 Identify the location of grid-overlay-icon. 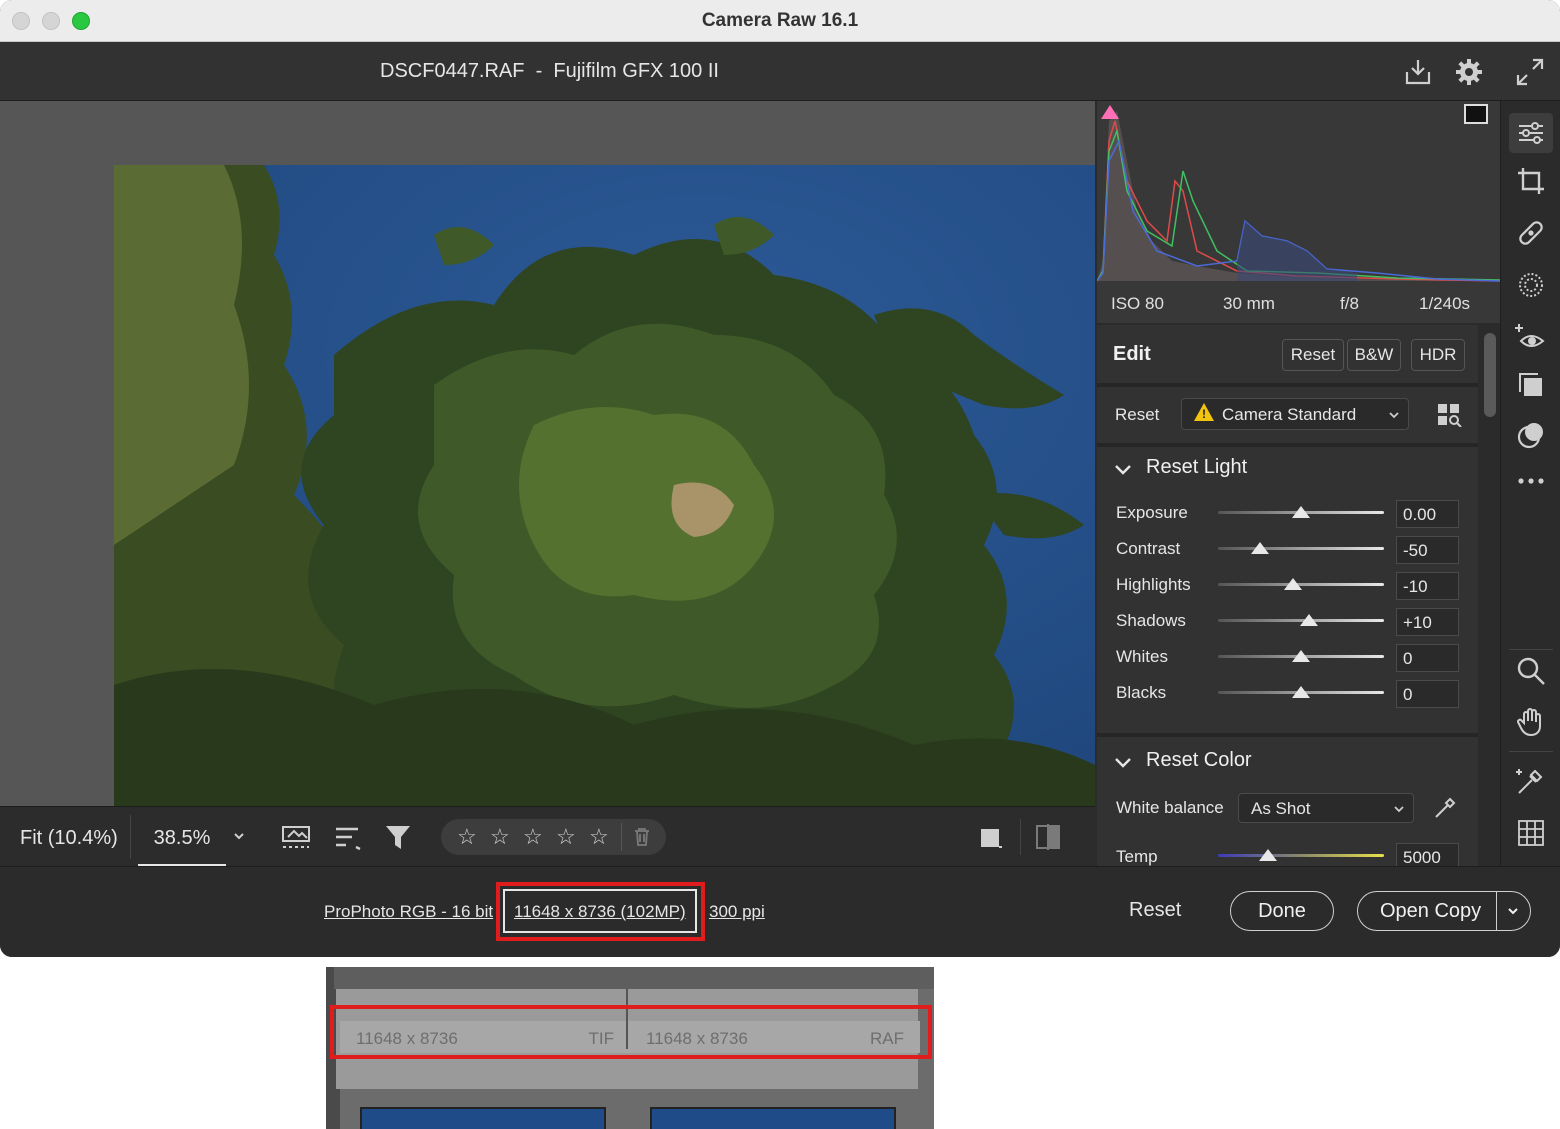
(1531, 833).